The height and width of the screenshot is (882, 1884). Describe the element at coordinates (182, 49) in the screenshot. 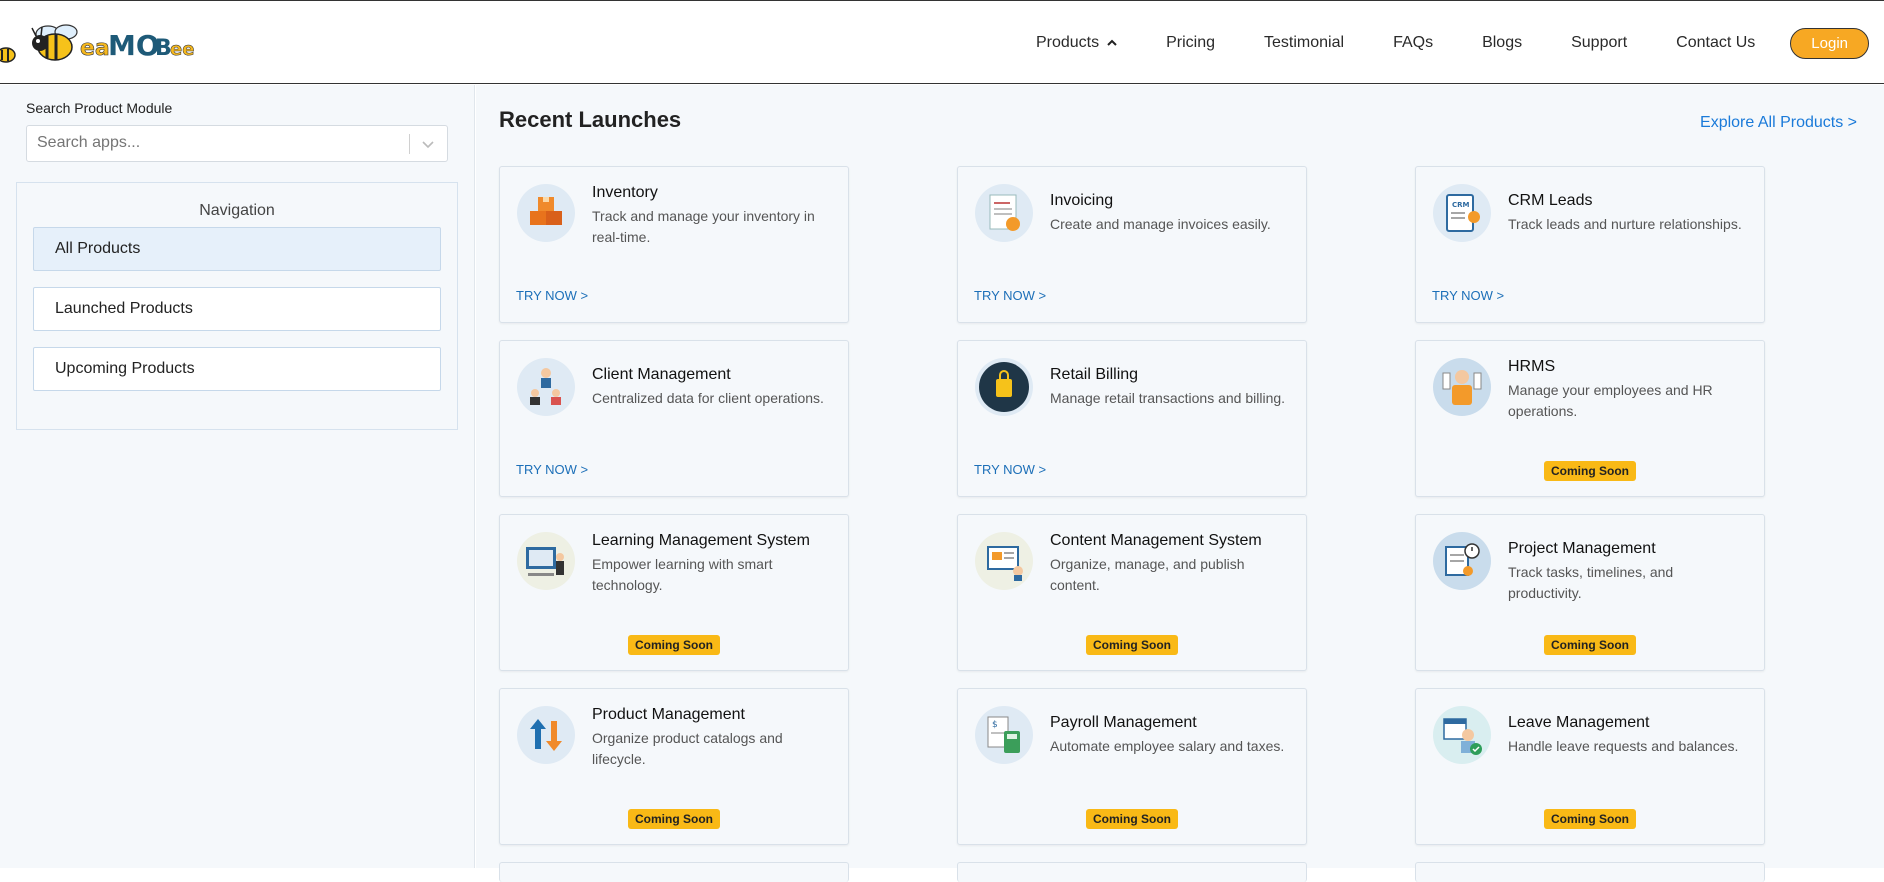

I see `svg-text: ee` at that location.